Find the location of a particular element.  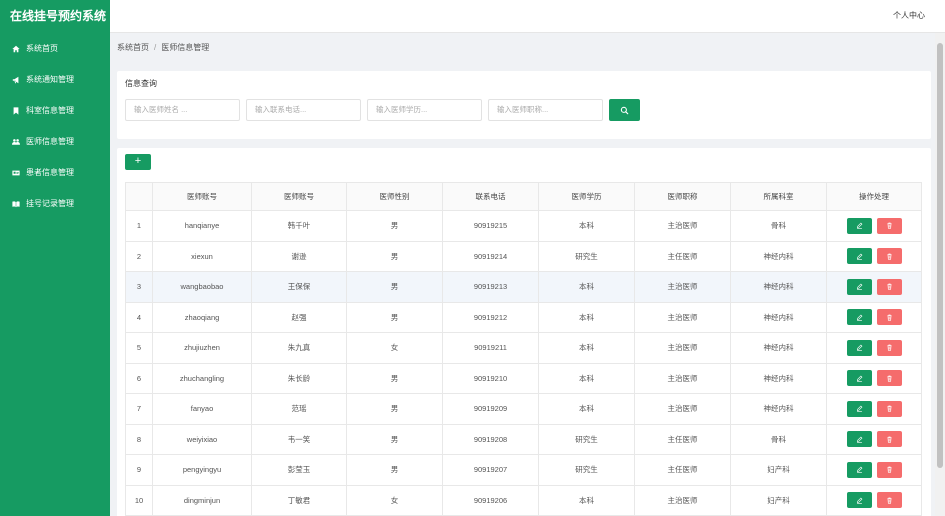

table-row: 5 zhujiuzhen 朱九真女 90919211 本科 主治医师 神经内科 is located at coordinates (523, 348).